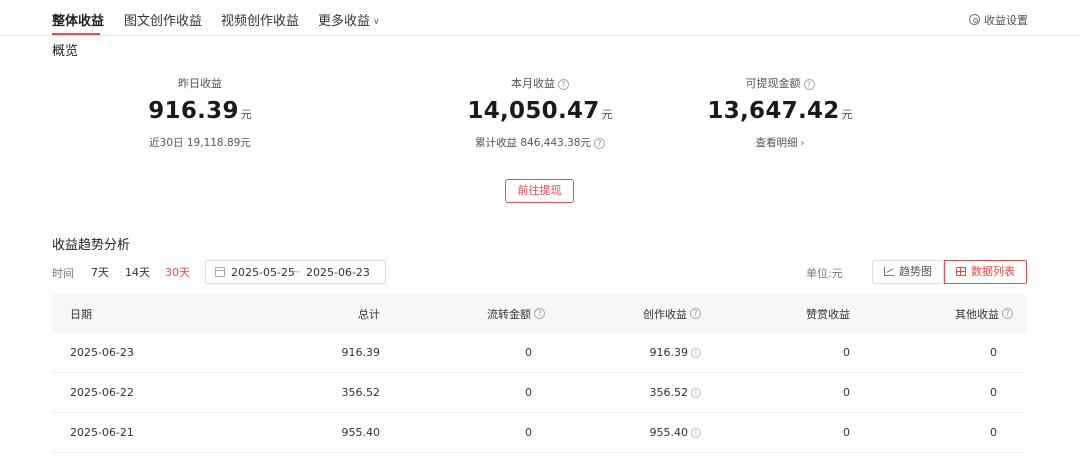  Describe the element at coordinates (100, 272) in the screenshot. I see `range-7-days: 7天` at that location.